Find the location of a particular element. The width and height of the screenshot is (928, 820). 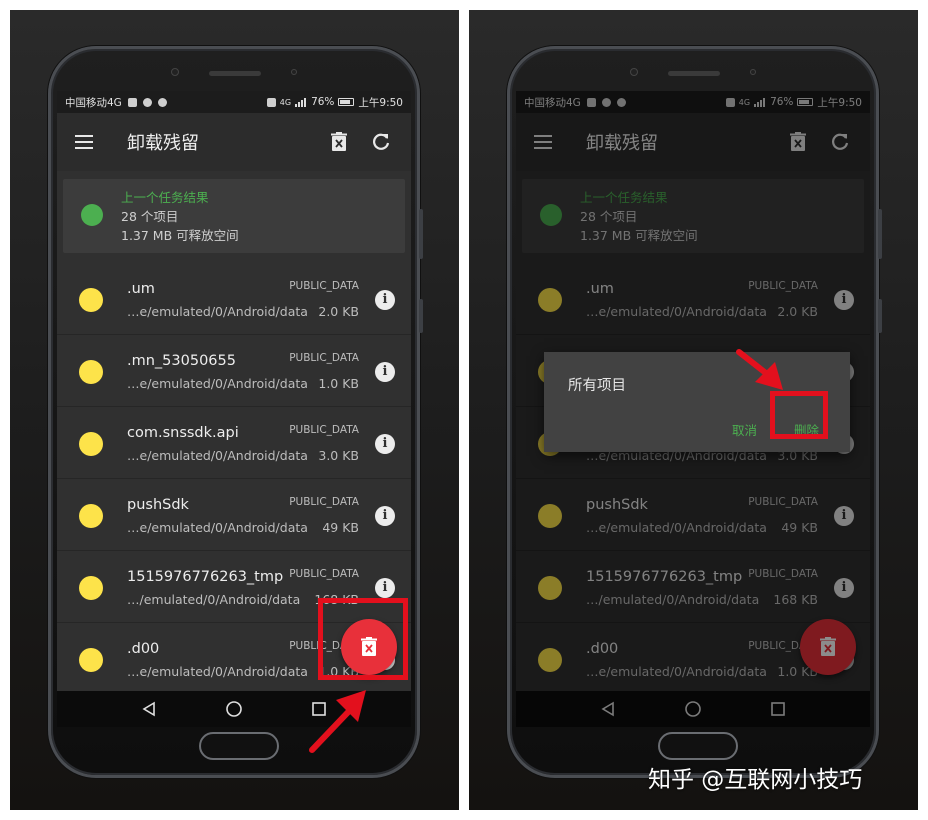

summary-space: 1.37 MB 可释放空间 is located at coordinates (180, 235).